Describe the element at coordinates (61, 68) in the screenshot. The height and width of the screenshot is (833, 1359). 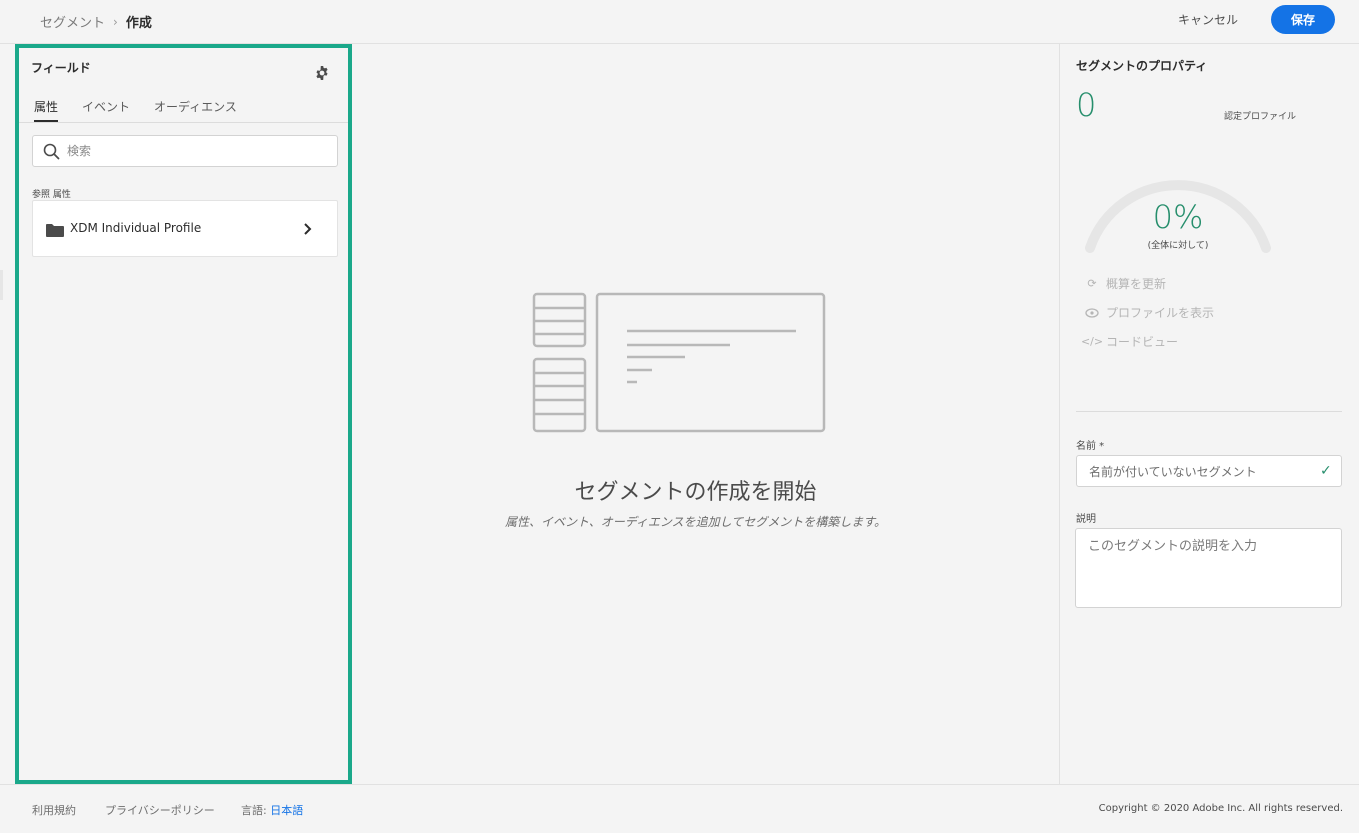
I see `fields-panel-title: フィールド` at that location.